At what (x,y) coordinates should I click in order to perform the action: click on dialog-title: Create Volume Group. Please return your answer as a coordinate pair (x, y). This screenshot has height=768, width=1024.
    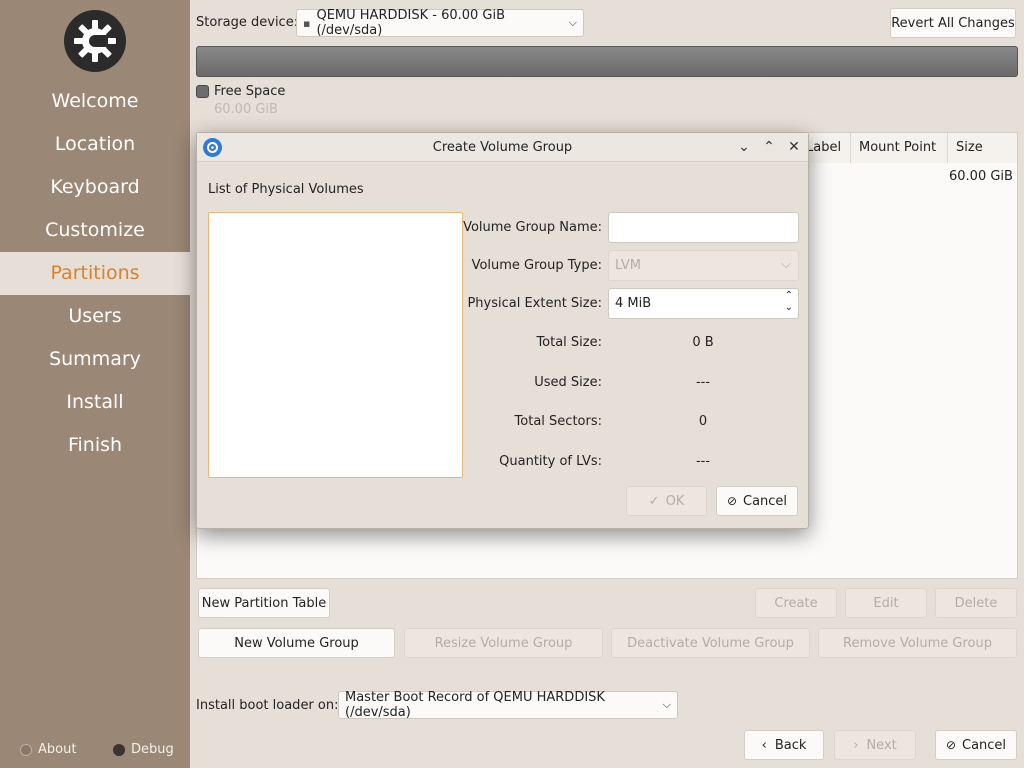
    Looking at the image, I should click on (502, 147).